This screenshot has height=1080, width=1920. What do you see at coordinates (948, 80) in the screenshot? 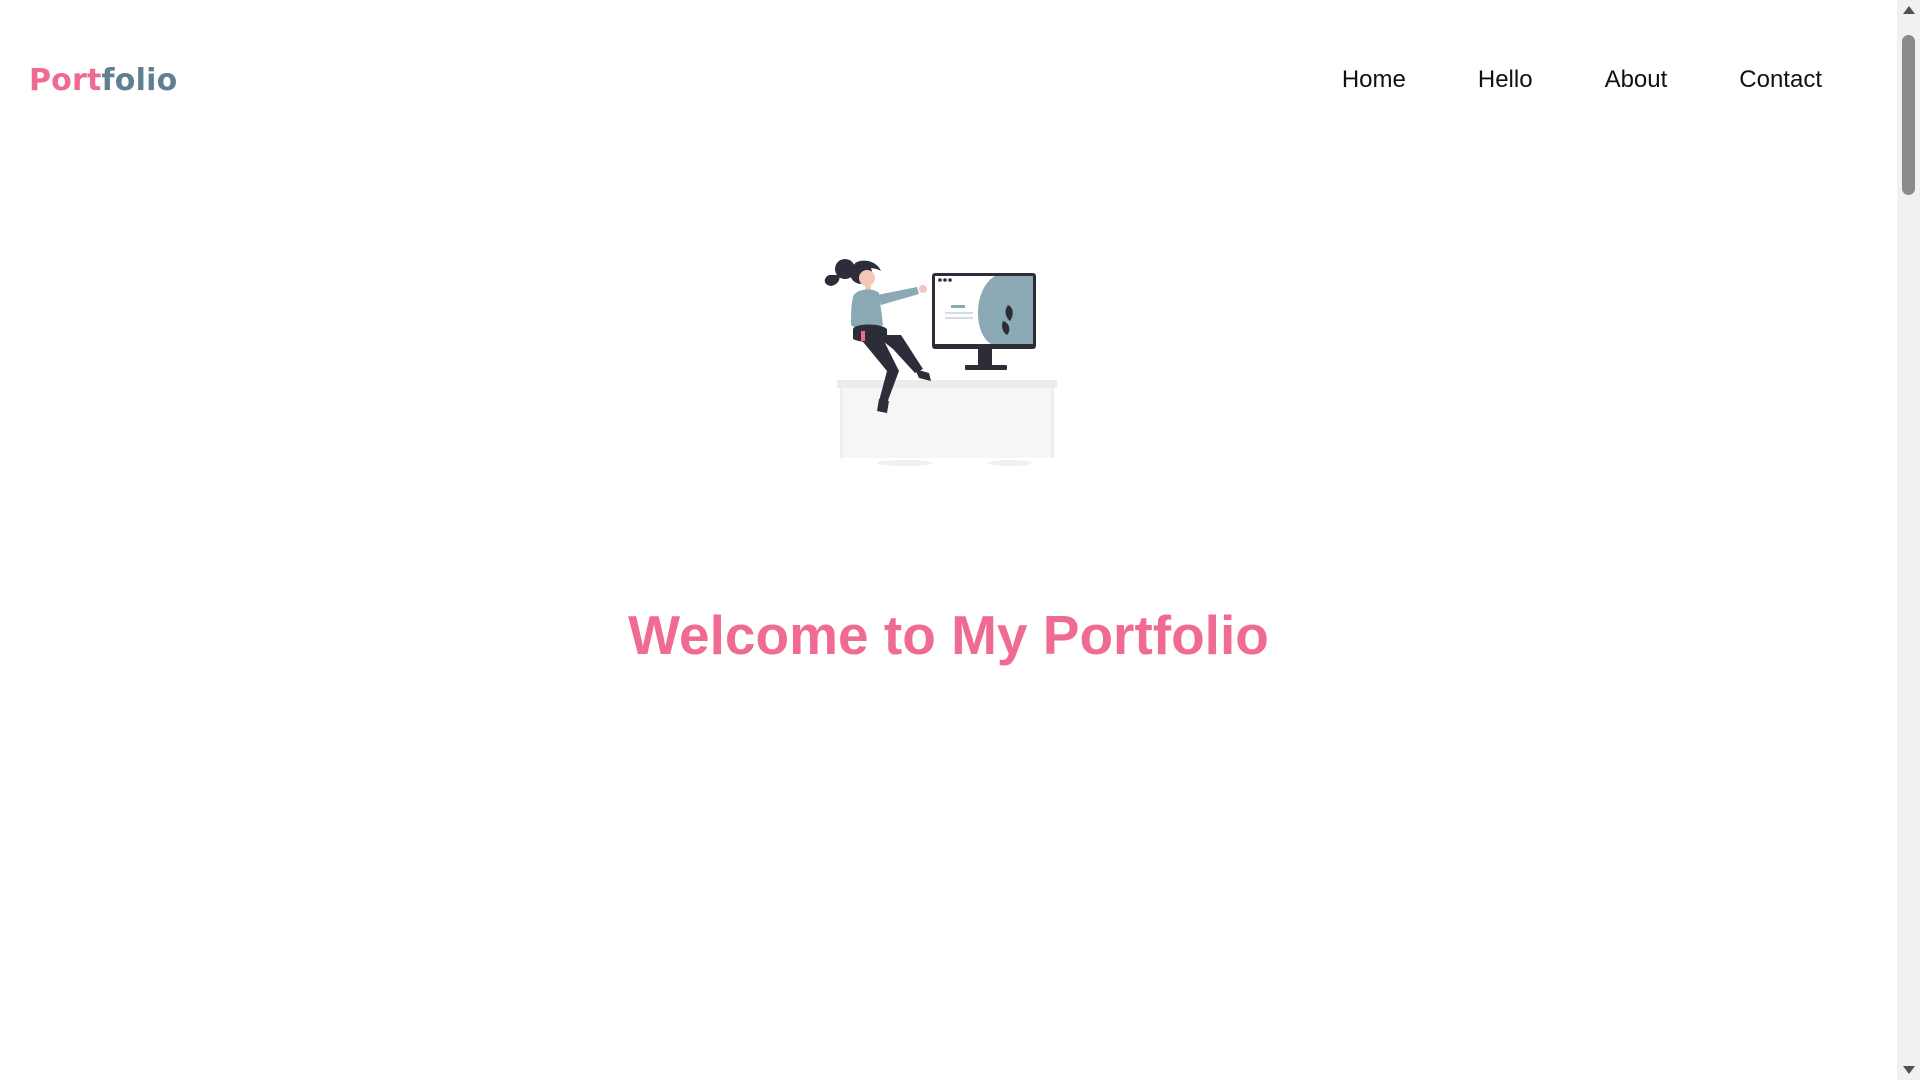
I see `site-header: Portfolio Home Hello About Contact` at bounding box center [948, 80].